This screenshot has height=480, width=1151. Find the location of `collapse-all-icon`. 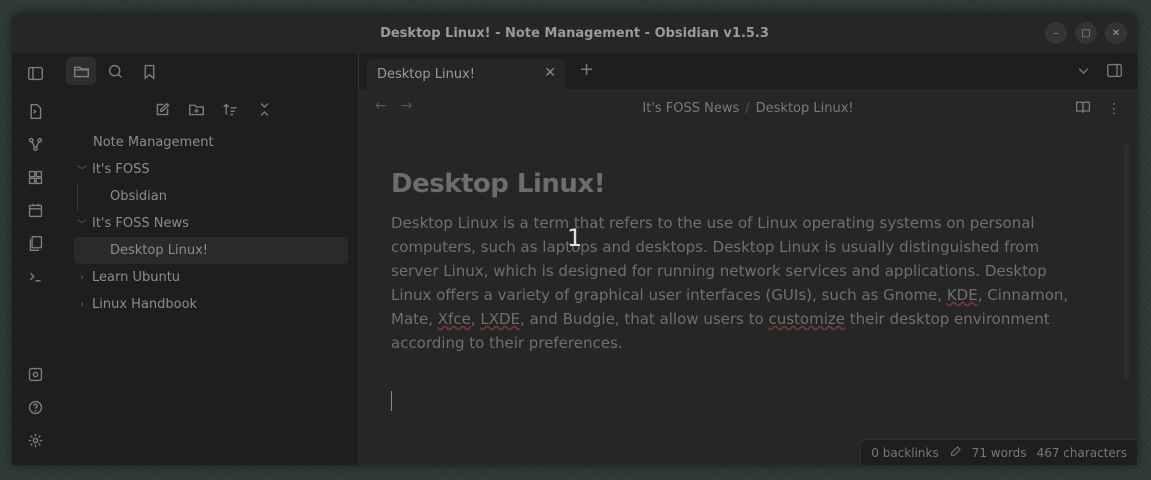

collapse-all-icon is located at coordinates (264, 109).